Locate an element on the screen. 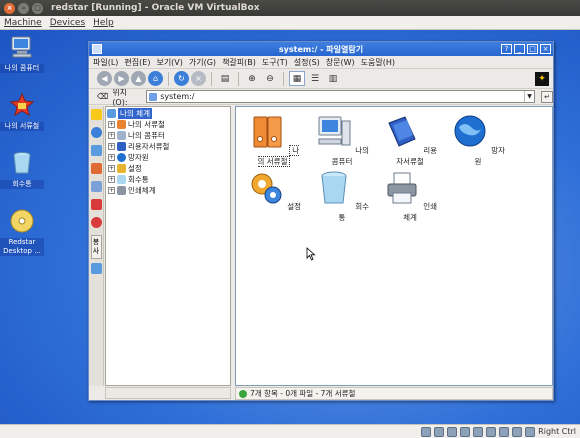 The image size is (580, 438). file-item: 회수통 is located at coordinates (342, 196).